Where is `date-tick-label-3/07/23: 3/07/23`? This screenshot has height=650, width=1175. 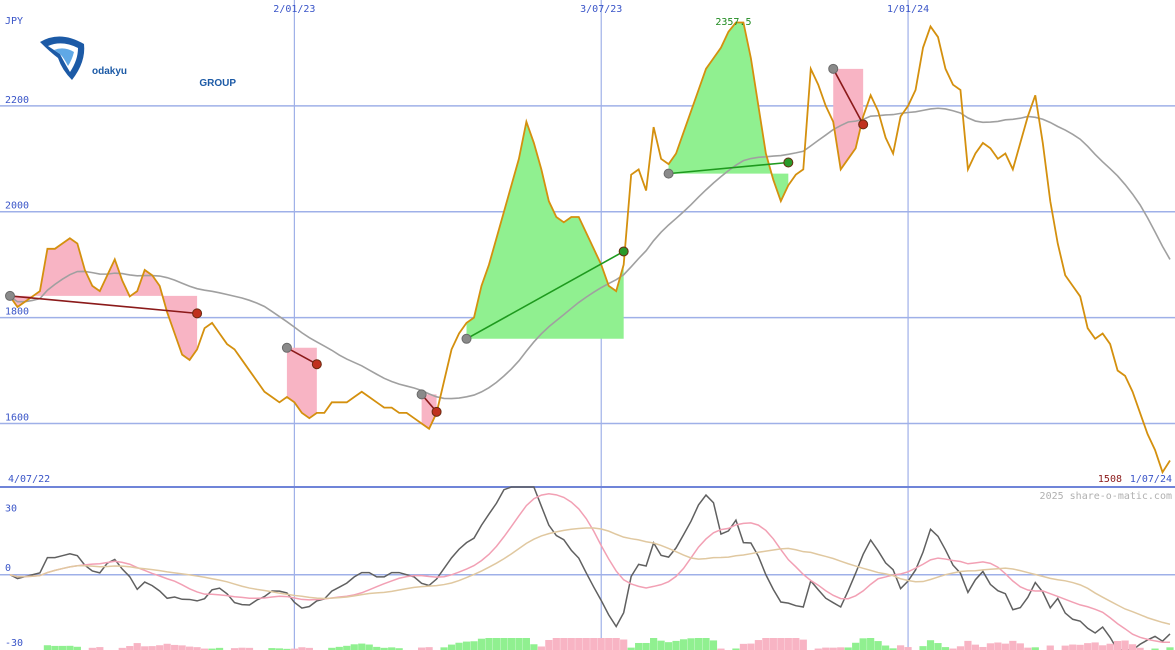
date-tick-label-3/07/23: 3/07/23 is located at coordinates (601, 9).